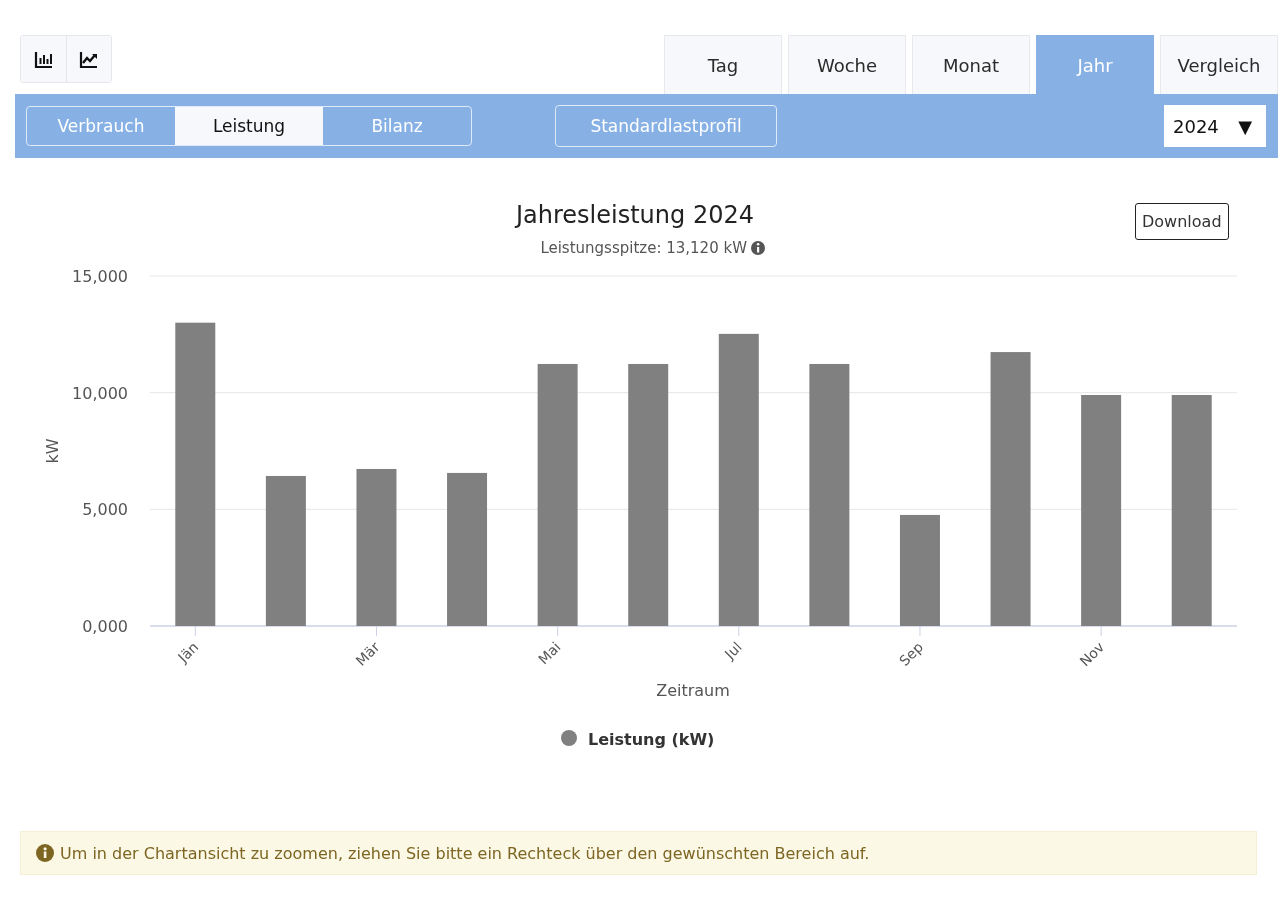 Image resolution: width=1280 pixels, height=923 pixels. Describe the element at coordinates (733, 650) in the screenshot. I see `x-axis-label: Jul` at that location.